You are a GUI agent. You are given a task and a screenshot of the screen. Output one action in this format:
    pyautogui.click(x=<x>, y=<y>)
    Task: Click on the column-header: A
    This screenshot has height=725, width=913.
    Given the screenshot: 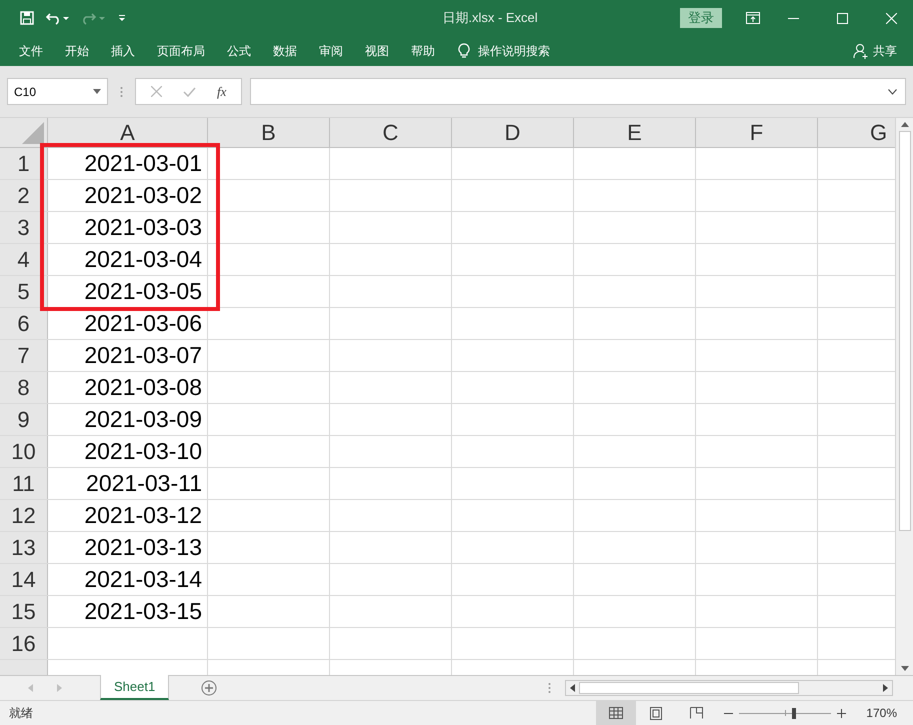 What is the action you would take?
    pyautogui.click(x=128, y=132)
    